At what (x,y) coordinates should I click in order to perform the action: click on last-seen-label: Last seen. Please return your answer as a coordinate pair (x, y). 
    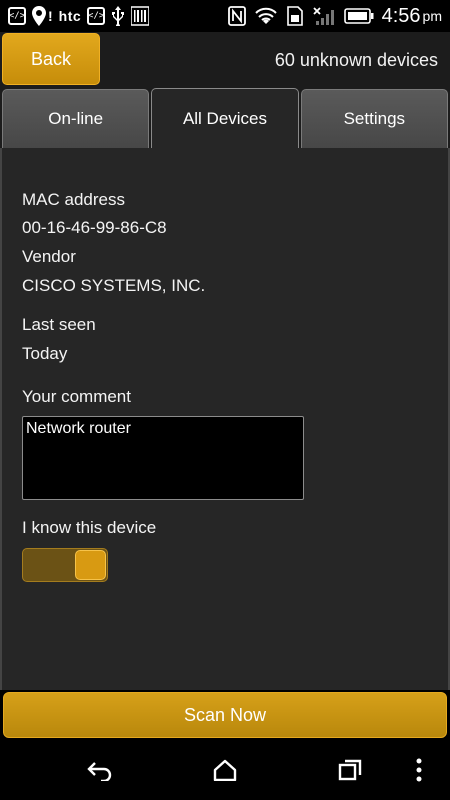
    Looking at the image, I should click on (59, 324).